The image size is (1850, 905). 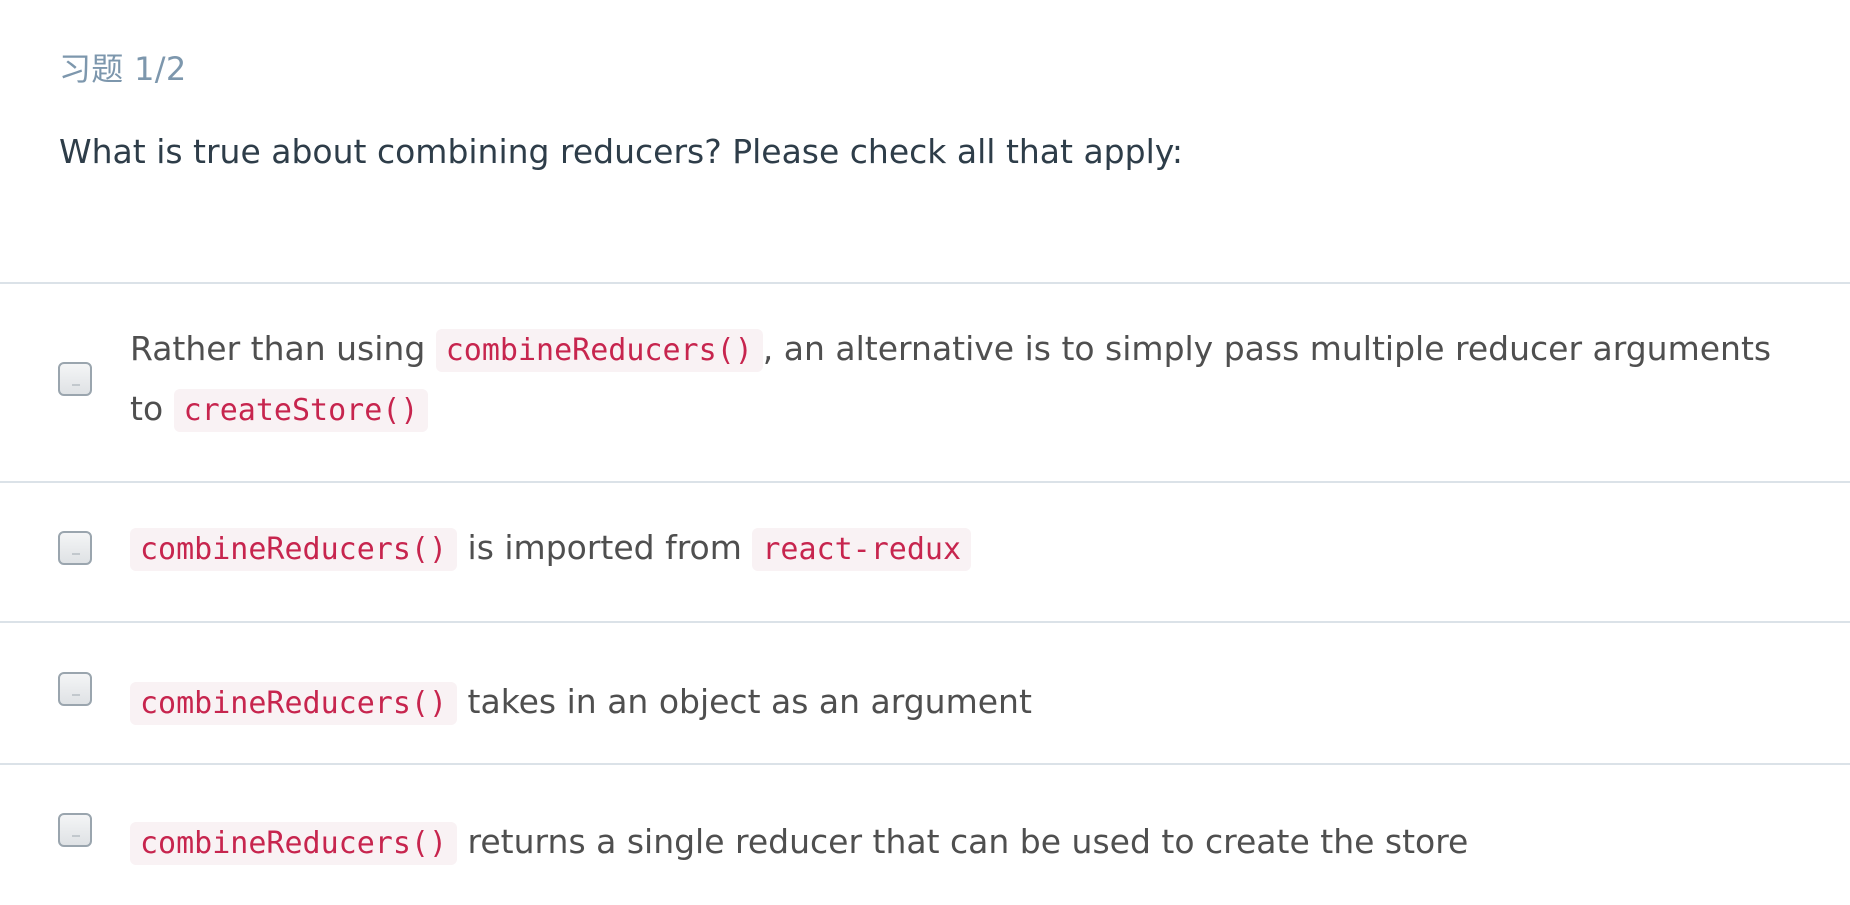 I want to click on quiz-header: 习题 1/2, so click(x=122, y=69).